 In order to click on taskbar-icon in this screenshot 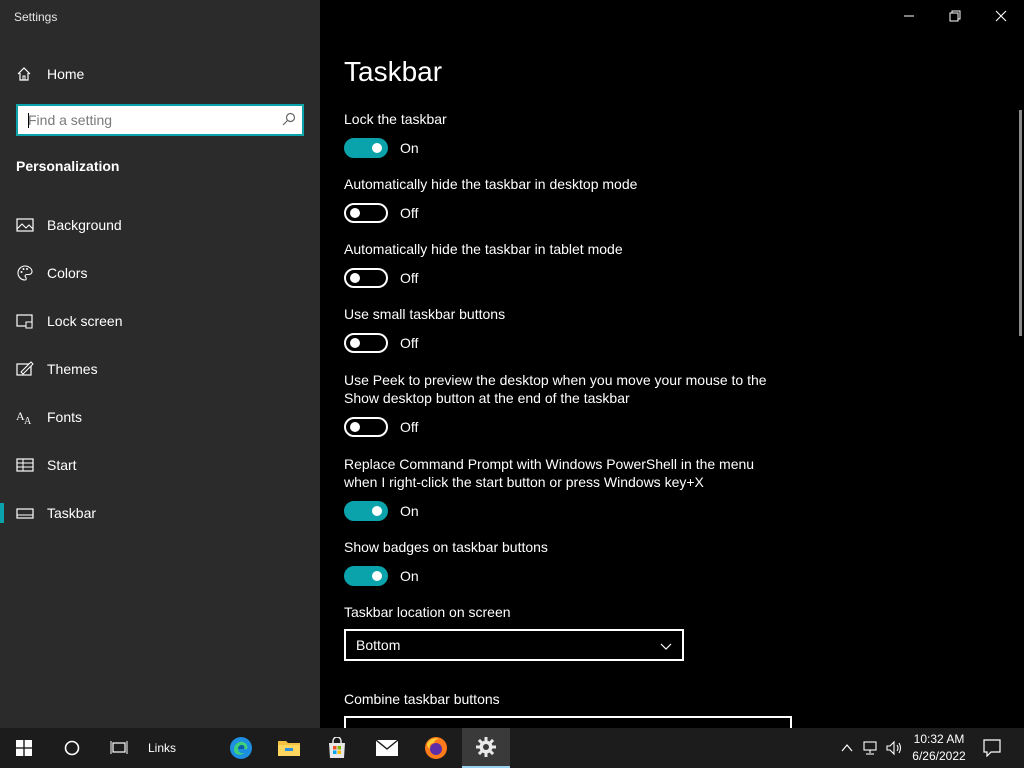, I will do `click(25, 513)`.